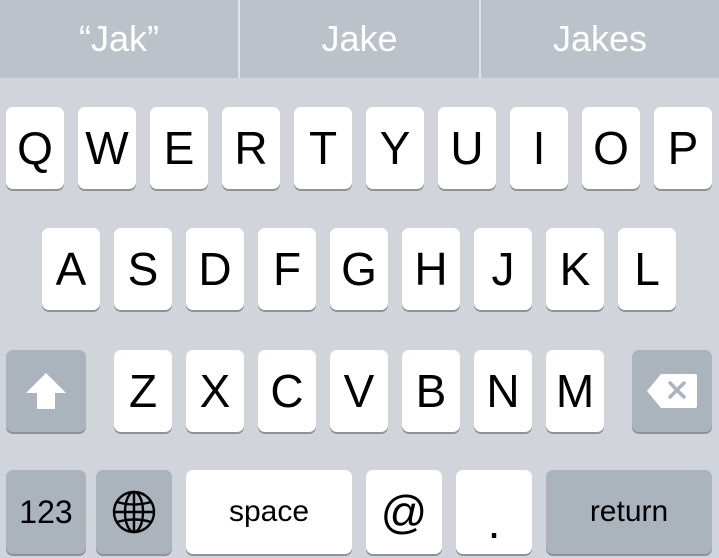 This screenshot has width=719, height=558. What do you see at coordinates (359, 391) in the screenshot?
I see `key-v: V` at bounding box center [359, 391].